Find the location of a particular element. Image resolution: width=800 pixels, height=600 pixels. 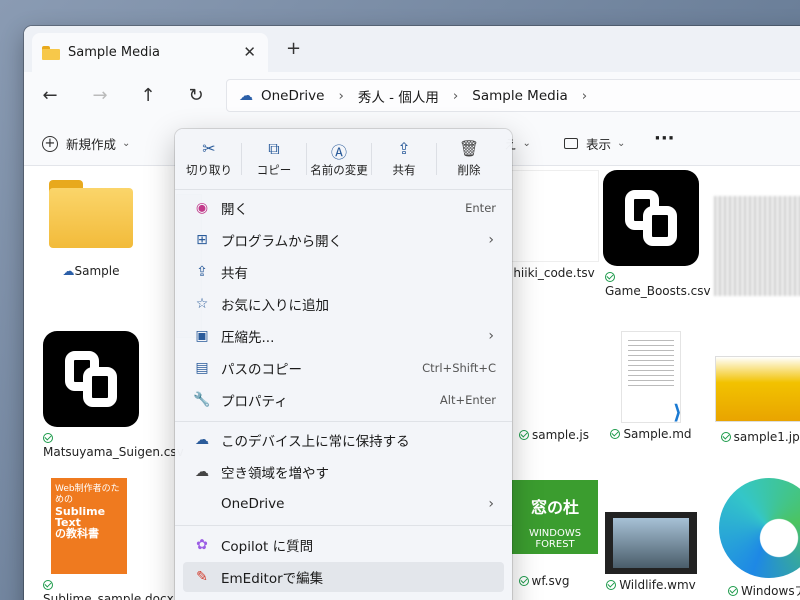

file-name: Game_Boosts.csv is located at coordinates (658, 291).